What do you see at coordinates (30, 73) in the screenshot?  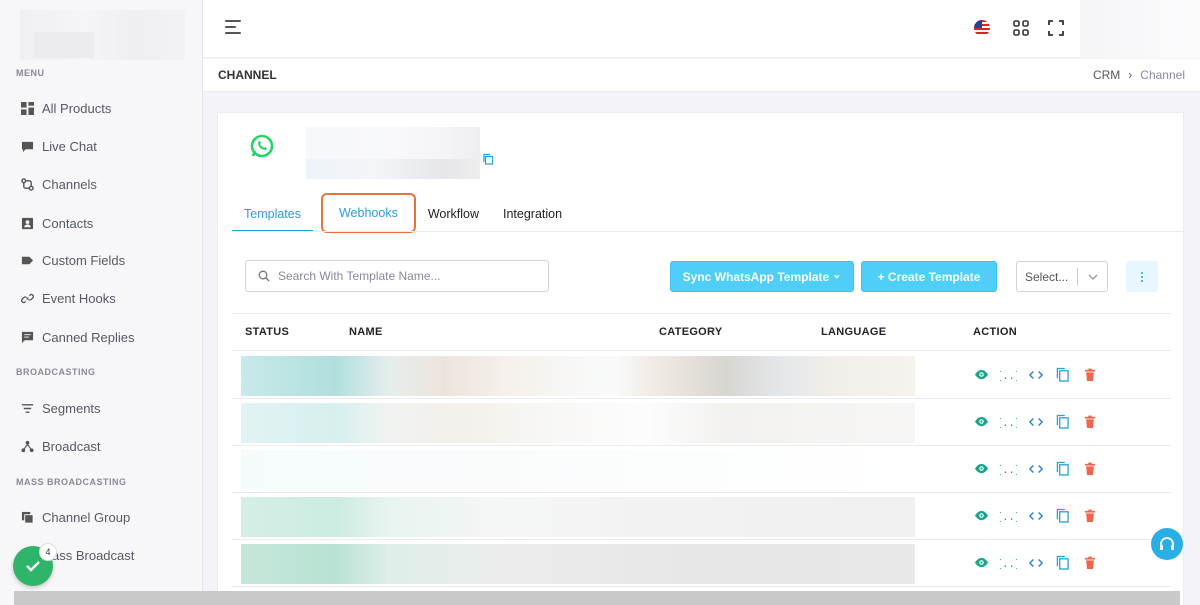 I see `menu-section-title: MENU` at bounding box center [30, 73].